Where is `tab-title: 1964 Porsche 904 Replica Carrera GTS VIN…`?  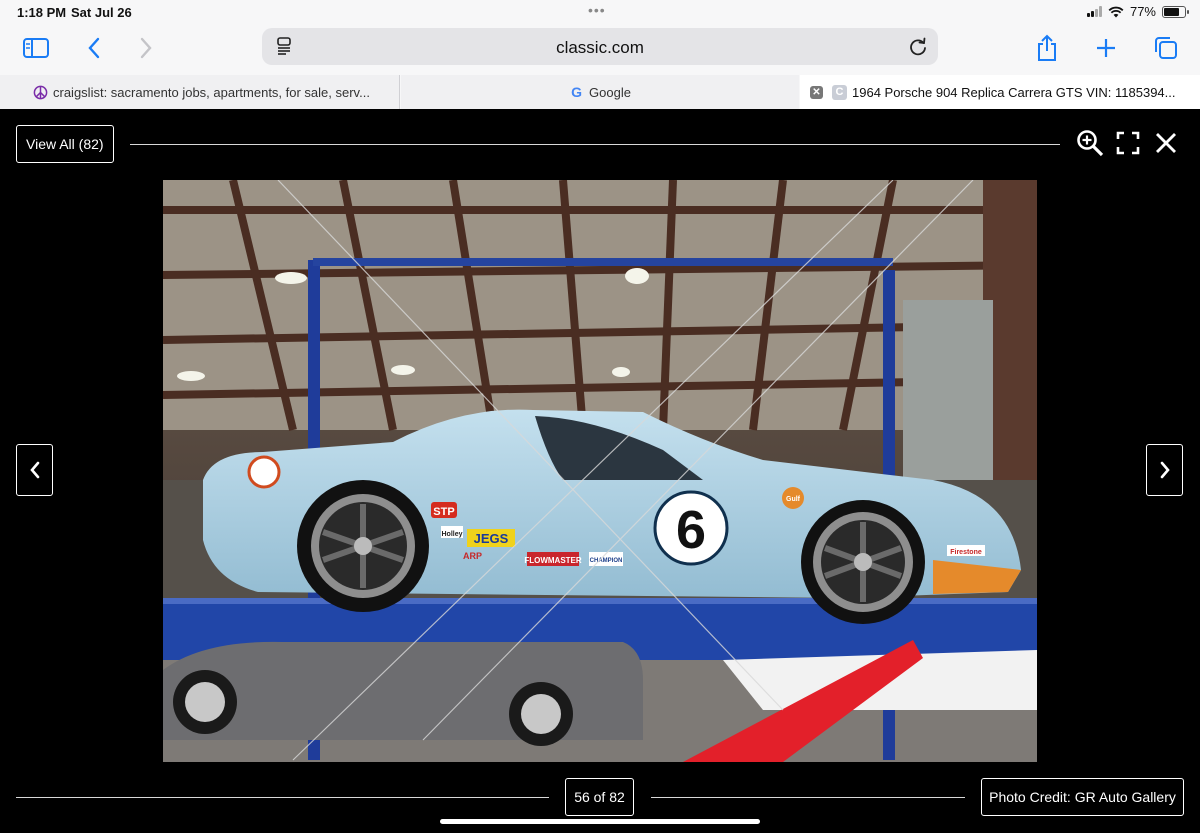
tab-title: 1964 Porsche 904 Replica Carrera GTS VIN… is located at coordinates (1014, 92).